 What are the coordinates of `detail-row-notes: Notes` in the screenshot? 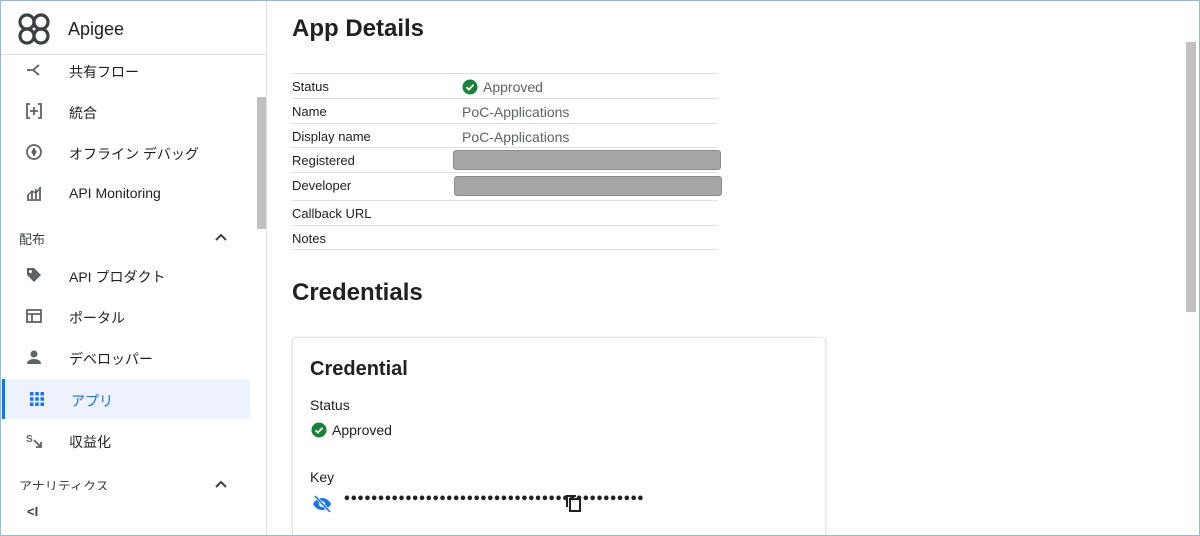 It's located at (505, 237).